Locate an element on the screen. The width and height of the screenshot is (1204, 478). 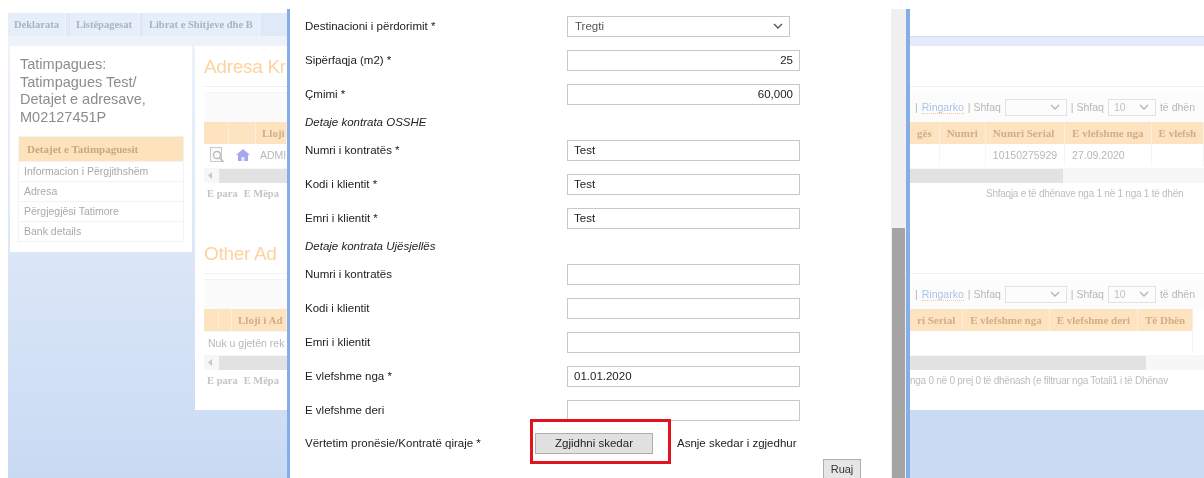
field-label: Emri i klientit is located at coordinates (338, 342).